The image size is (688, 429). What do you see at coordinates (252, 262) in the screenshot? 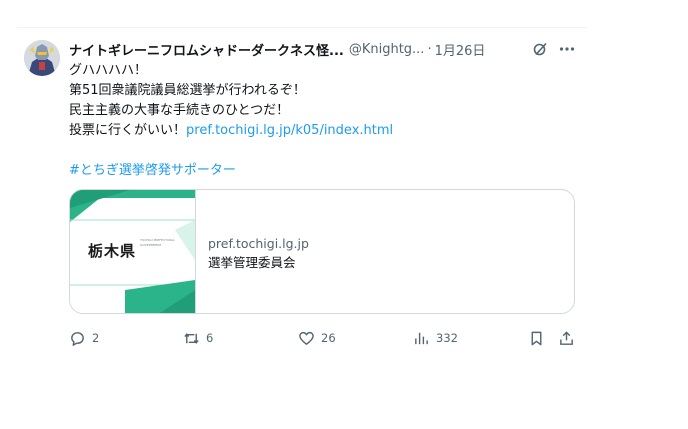
I see `card-title: 選挙管理委員会` at bounding box center [252, 262].